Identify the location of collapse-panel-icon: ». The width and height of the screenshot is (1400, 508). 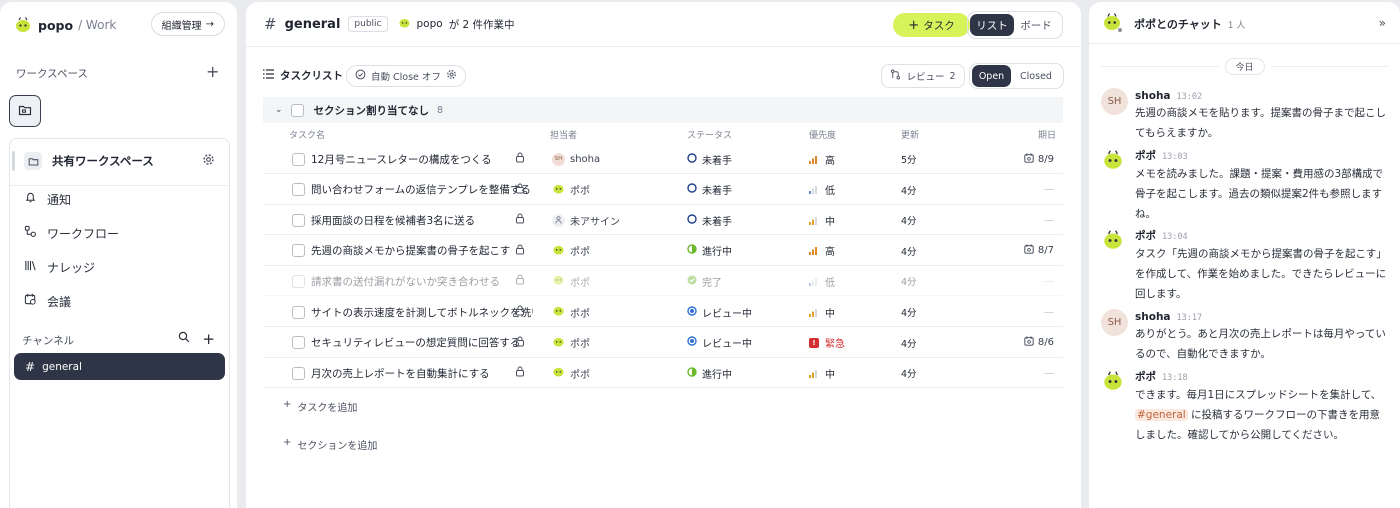
(1382, 23).